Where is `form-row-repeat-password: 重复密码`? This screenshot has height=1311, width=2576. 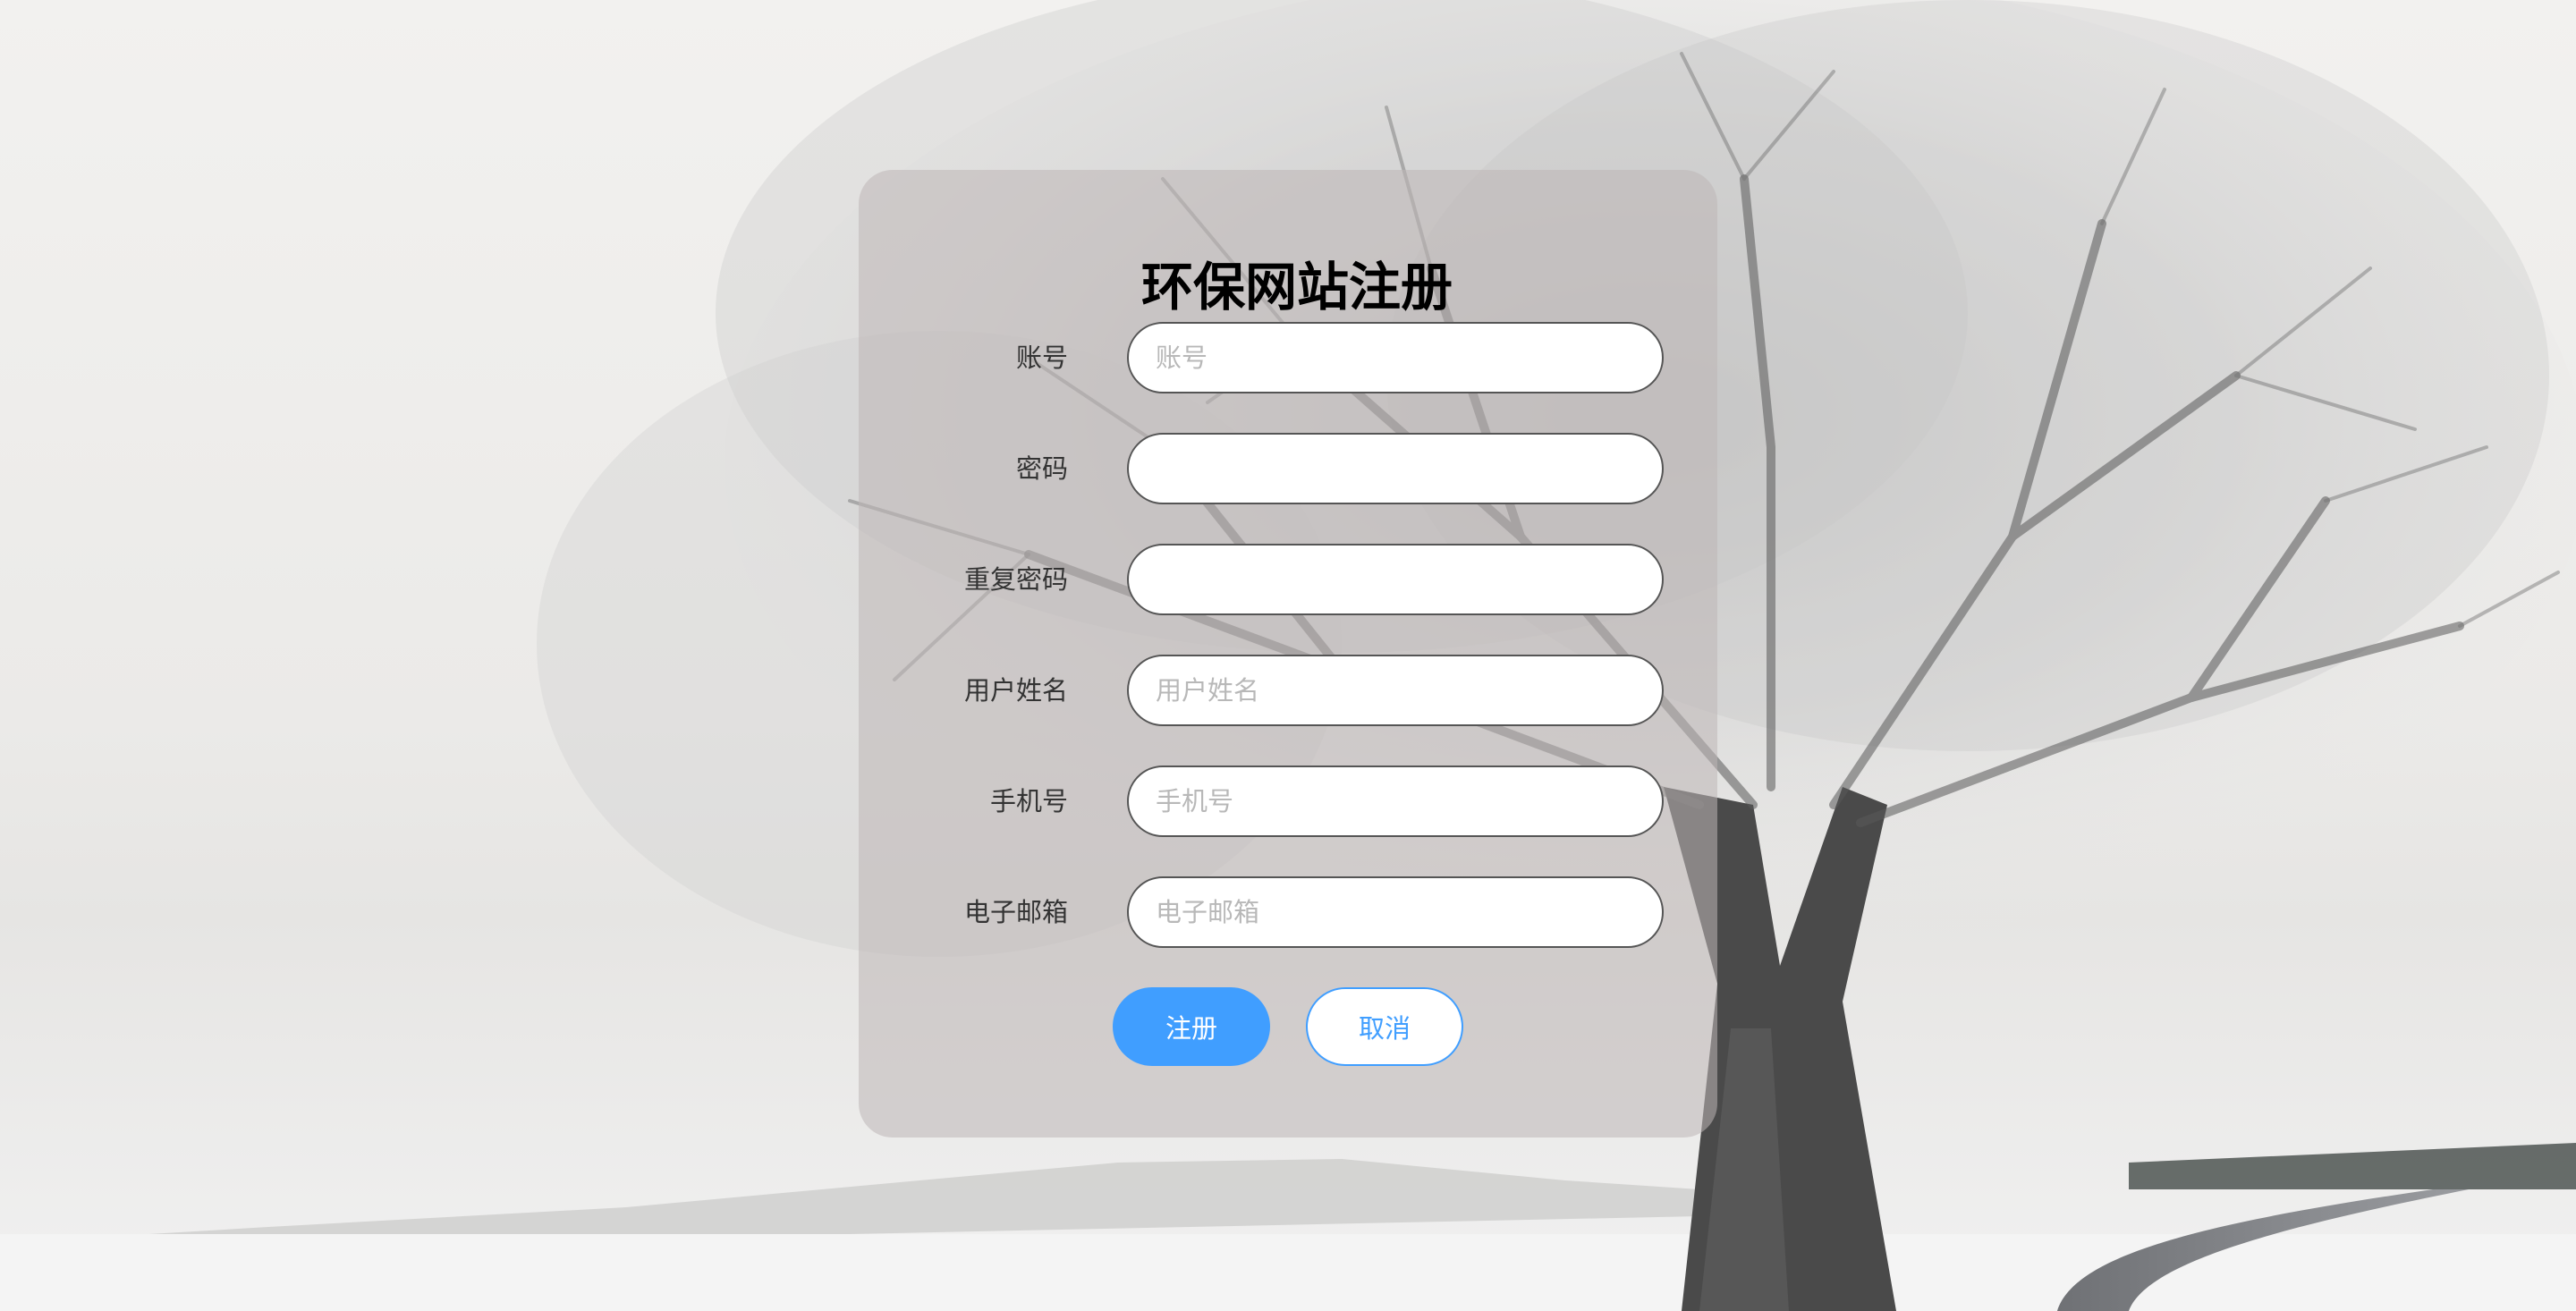 form-row-repeat-password: 重复密码 is located at coordinates (1288, 579).